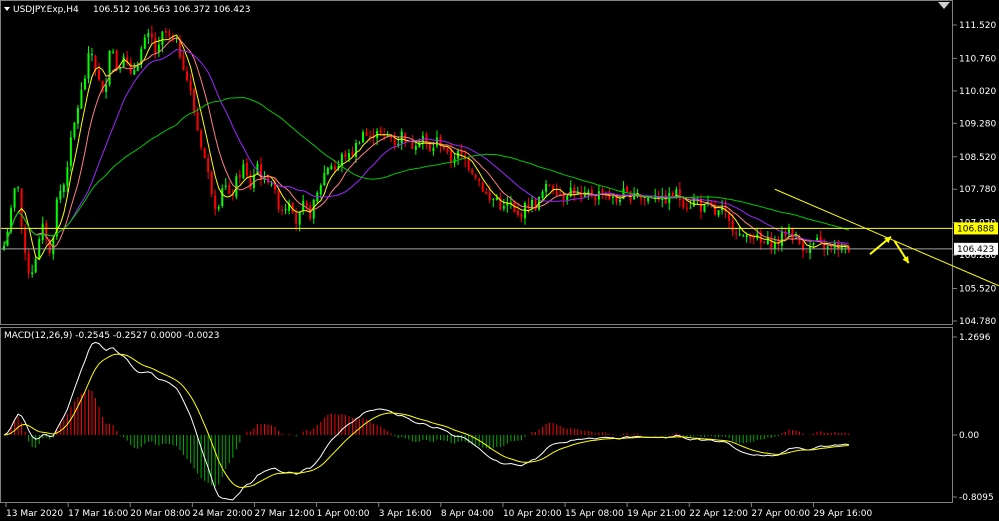  Describe the element at coordinates (46, 10) in the screenshot. I see `symbol-label: USDJPY.Exp,H4` at that location.